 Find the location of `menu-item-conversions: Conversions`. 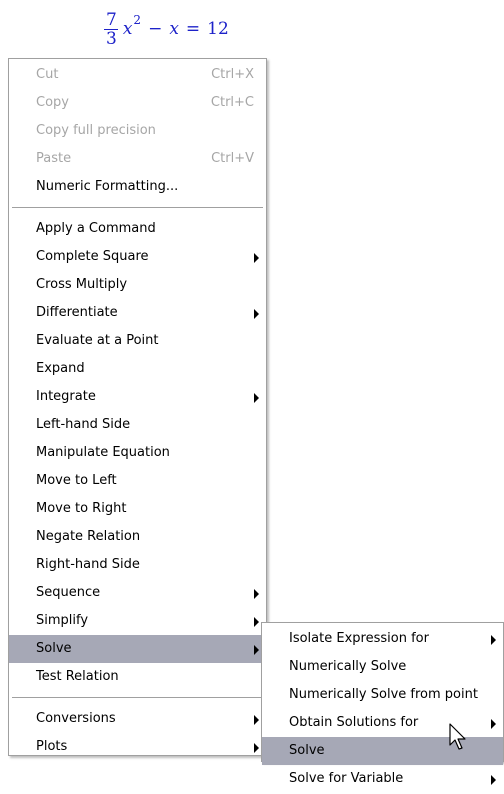

menu-item-conversions: Conversions is located at coordinates (137, 719).